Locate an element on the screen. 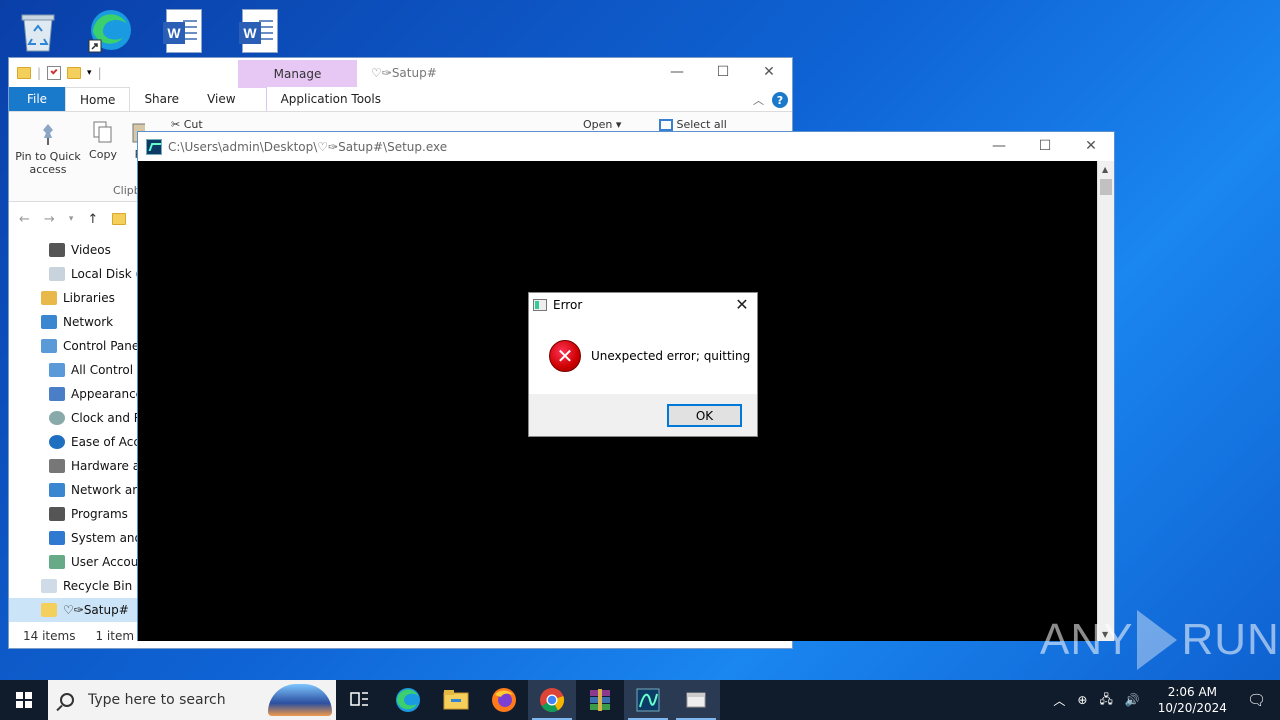 The image size is (1280, 720). nav-item-user-accounts: User Account is located at coordinates (74, 562).